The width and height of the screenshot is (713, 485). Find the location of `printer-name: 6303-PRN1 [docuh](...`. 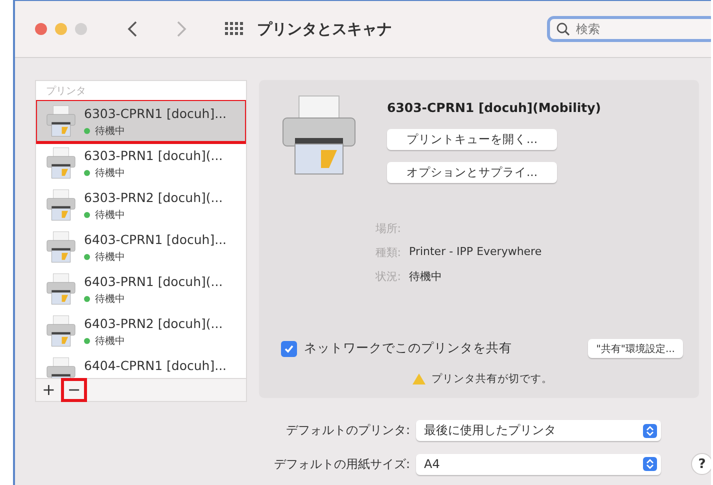

printer-name: 6303-PRN1 [docuh](... is located at coordinates (153, 155).